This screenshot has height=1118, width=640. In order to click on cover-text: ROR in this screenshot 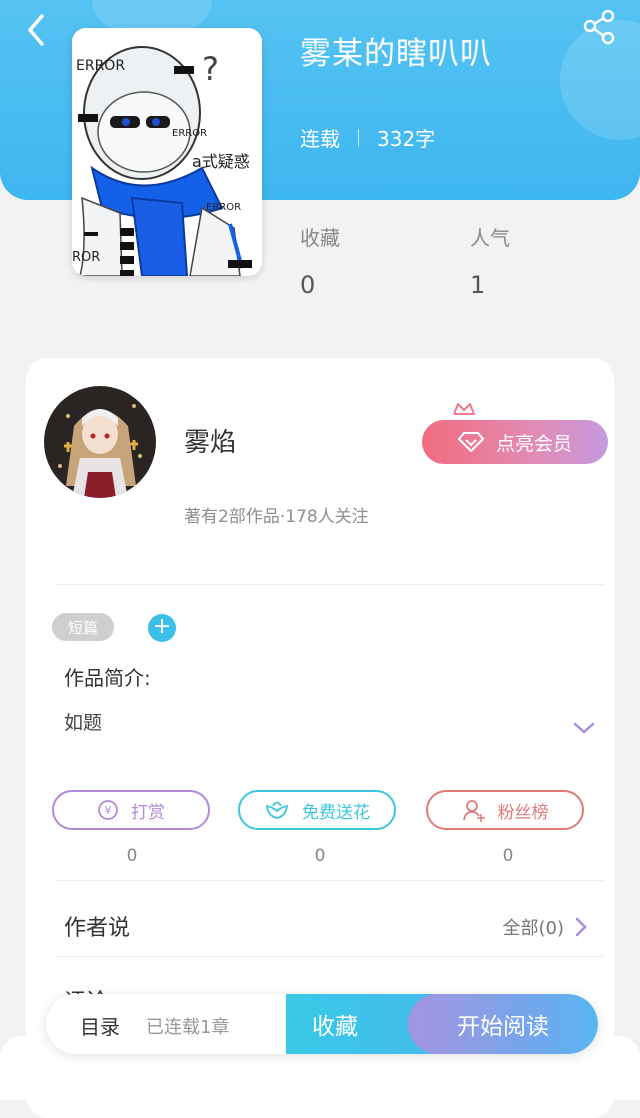, I will do `click(86, 257)`.